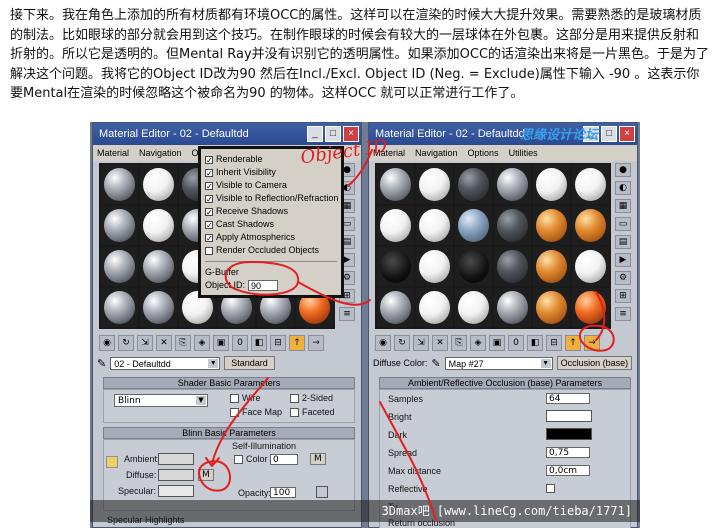 This screenshot has height=528, width=718. Describe the element at coordinates (209, 211) in the screenshot. I see `receive-shadows-checkbox: ✓` at that location.